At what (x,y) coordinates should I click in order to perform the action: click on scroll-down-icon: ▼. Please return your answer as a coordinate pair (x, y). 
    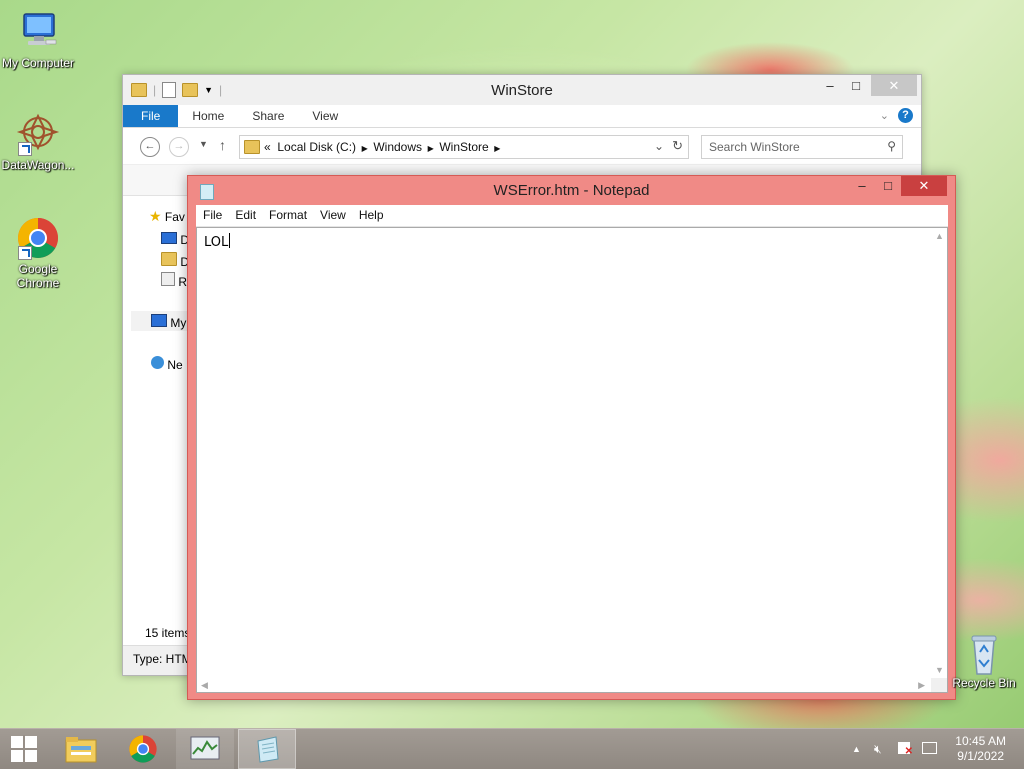
    Looking at the image, I should click on (939, 670).